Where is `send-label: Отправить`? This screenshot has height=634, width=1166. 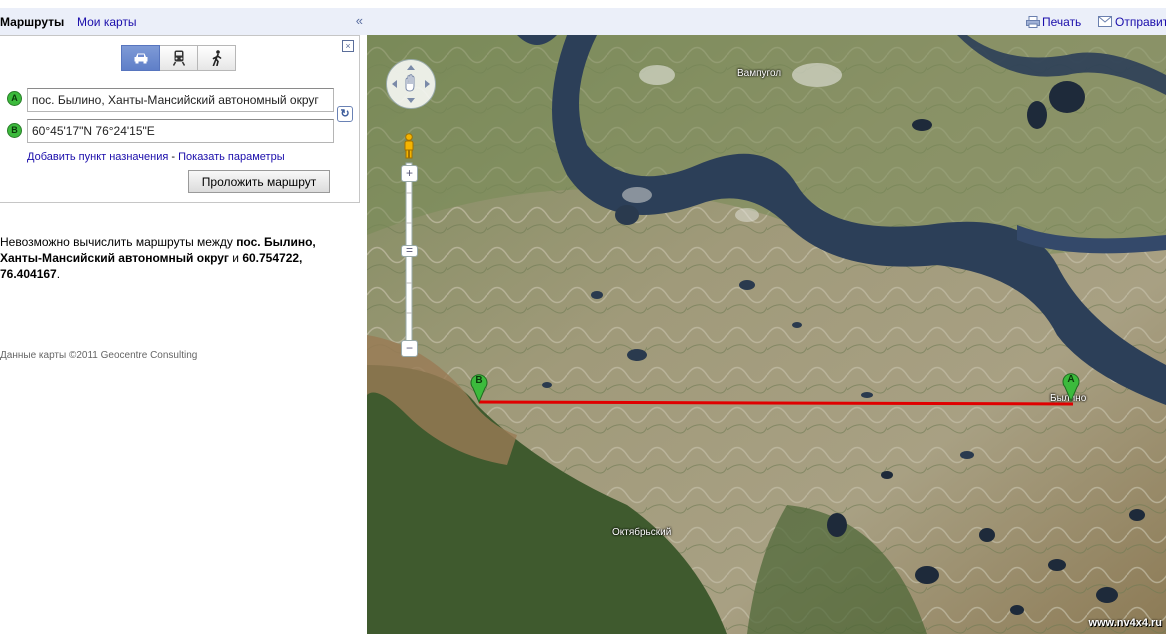
send-label: Отправить is located at coordinates (1140, 22).